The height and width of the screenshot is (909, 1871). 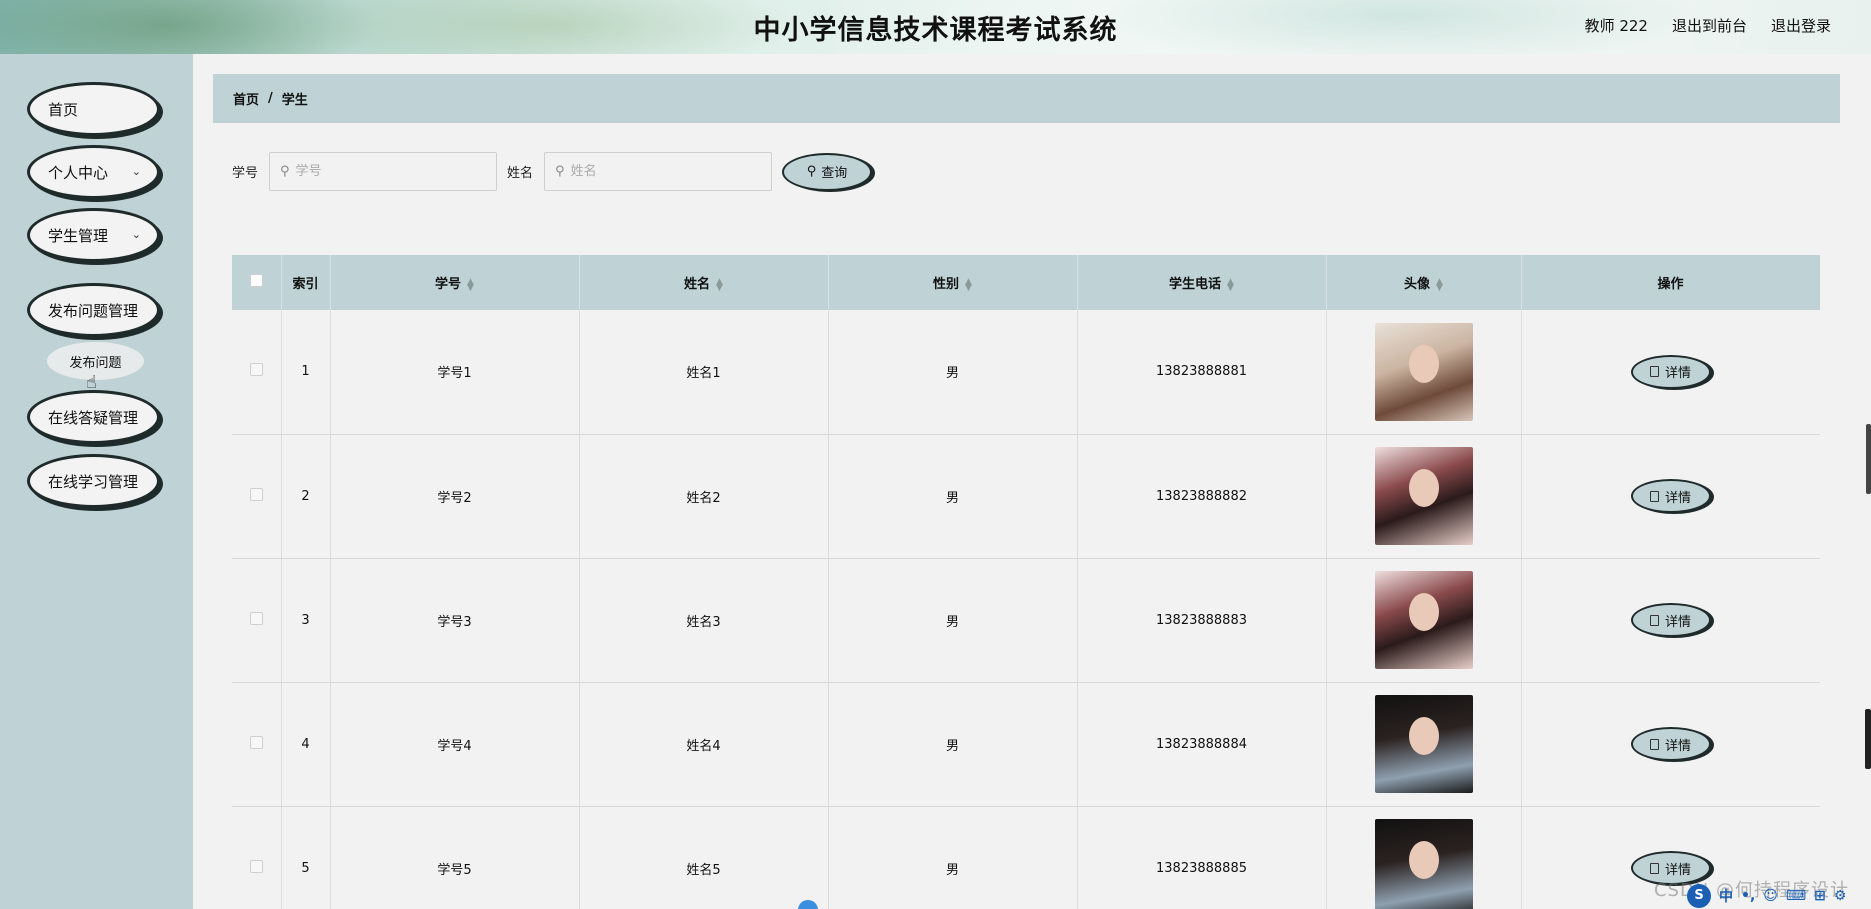 What do you see at coordinates (1709, 25) in the screenshot?
I see `exit-to-front-link: 退出到前台` at bounding box center [1709, 25].